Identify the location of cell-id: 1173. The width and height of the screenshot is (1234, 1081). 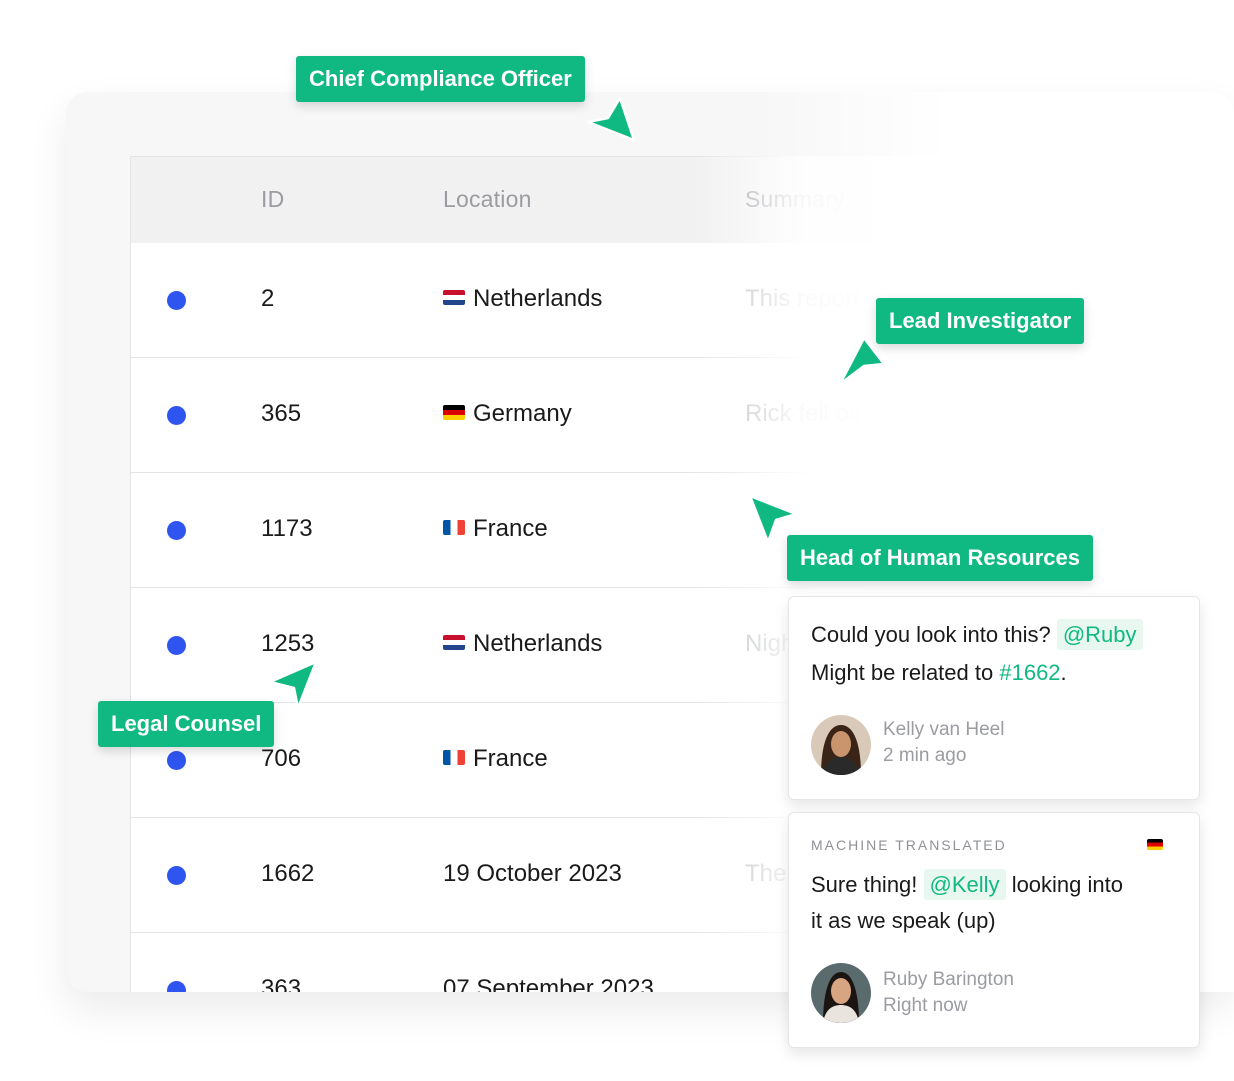
(287, 528).